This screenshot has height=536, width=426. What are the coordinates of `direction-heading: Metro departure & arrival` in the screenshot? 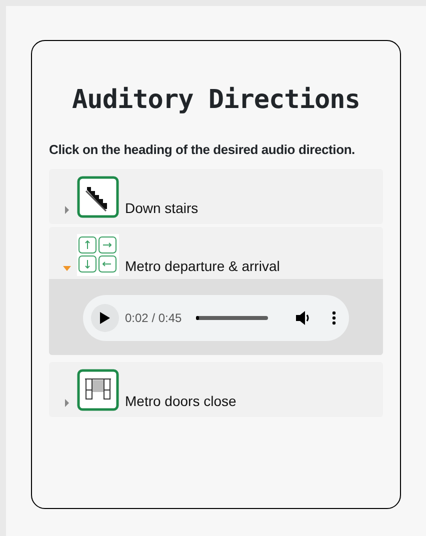 It's located at (202, 266).